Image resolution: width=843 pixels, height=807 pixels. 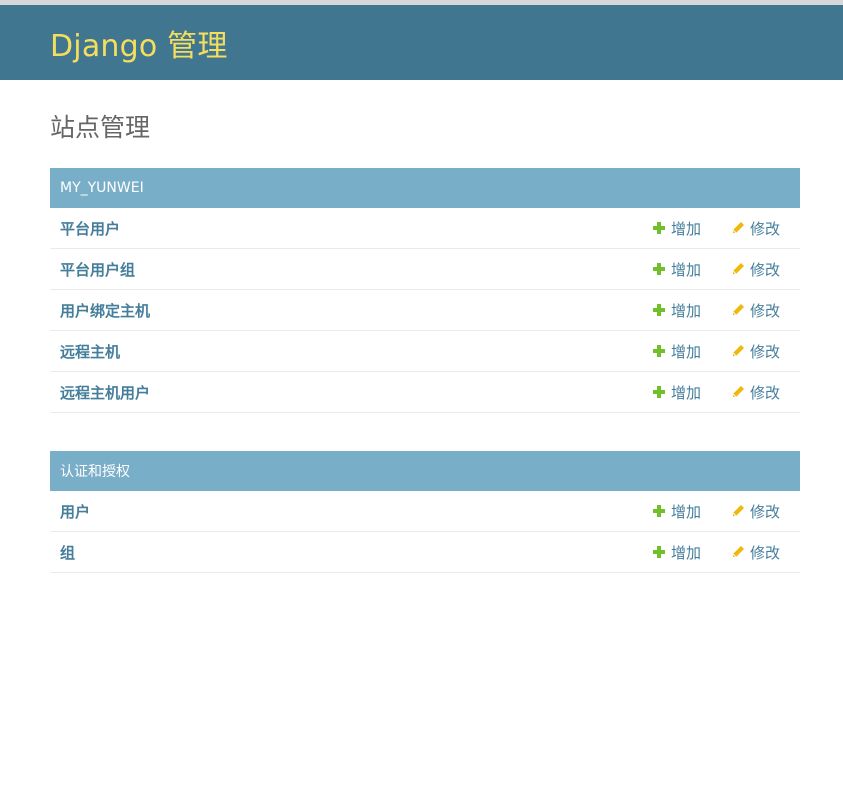 I want to click on model-row: 用户 增加 修改, so click(x=425, y=511).